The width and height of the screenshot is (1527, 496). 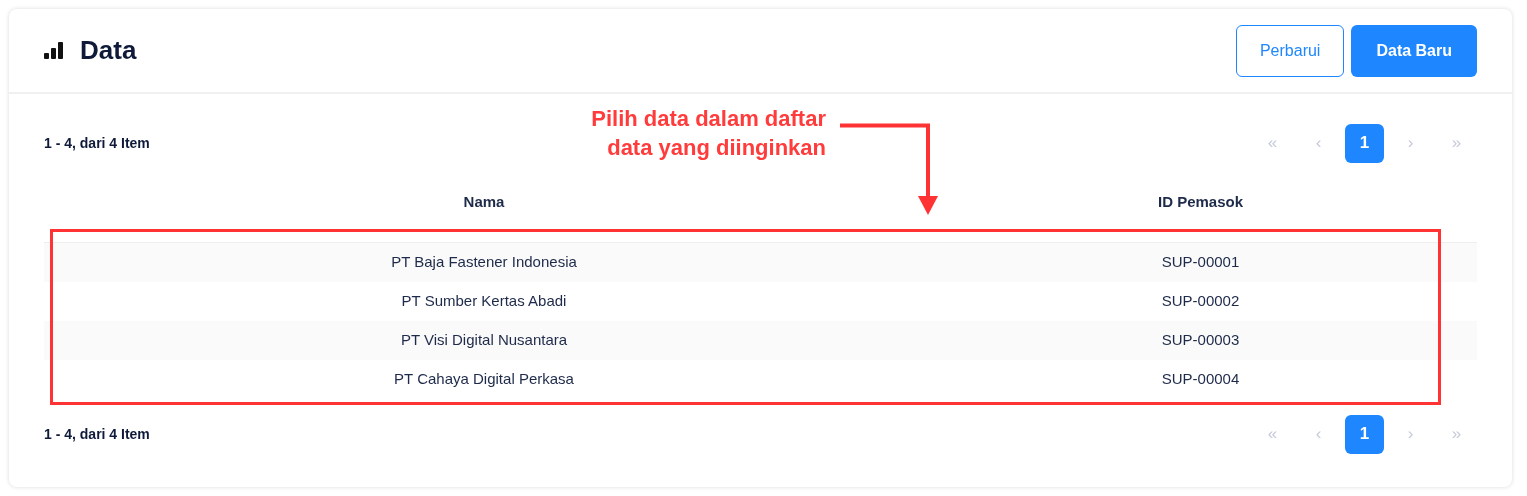 I want to click on table-cell-text: PT Visi Digital Nusantara, so click(x=484, y=340).